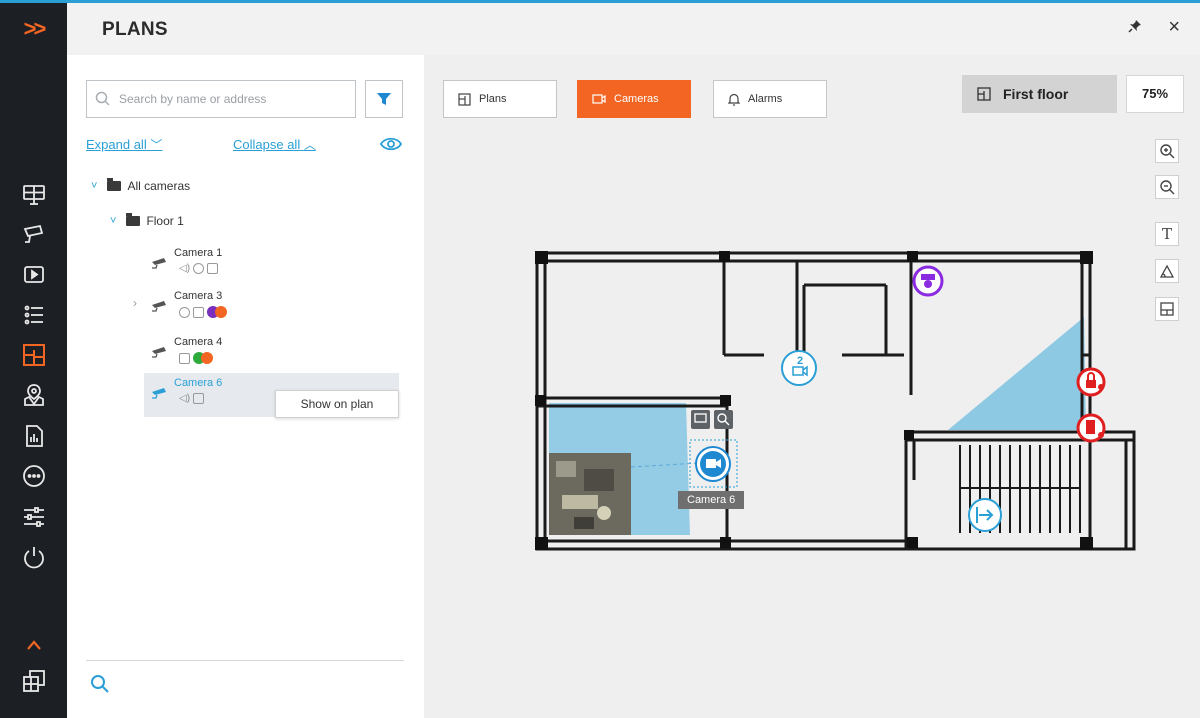 This screenshot has width=1200, height=718. Describe the element at coordinates (34, 315) in the screenshot. I see `list-icon` at that location.